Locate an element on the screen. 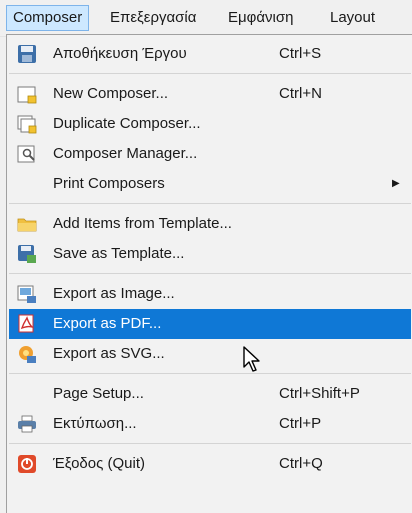 This screenshot has height=513, width=412. mouse-cursor-icon is located at coordinates (251, 359).